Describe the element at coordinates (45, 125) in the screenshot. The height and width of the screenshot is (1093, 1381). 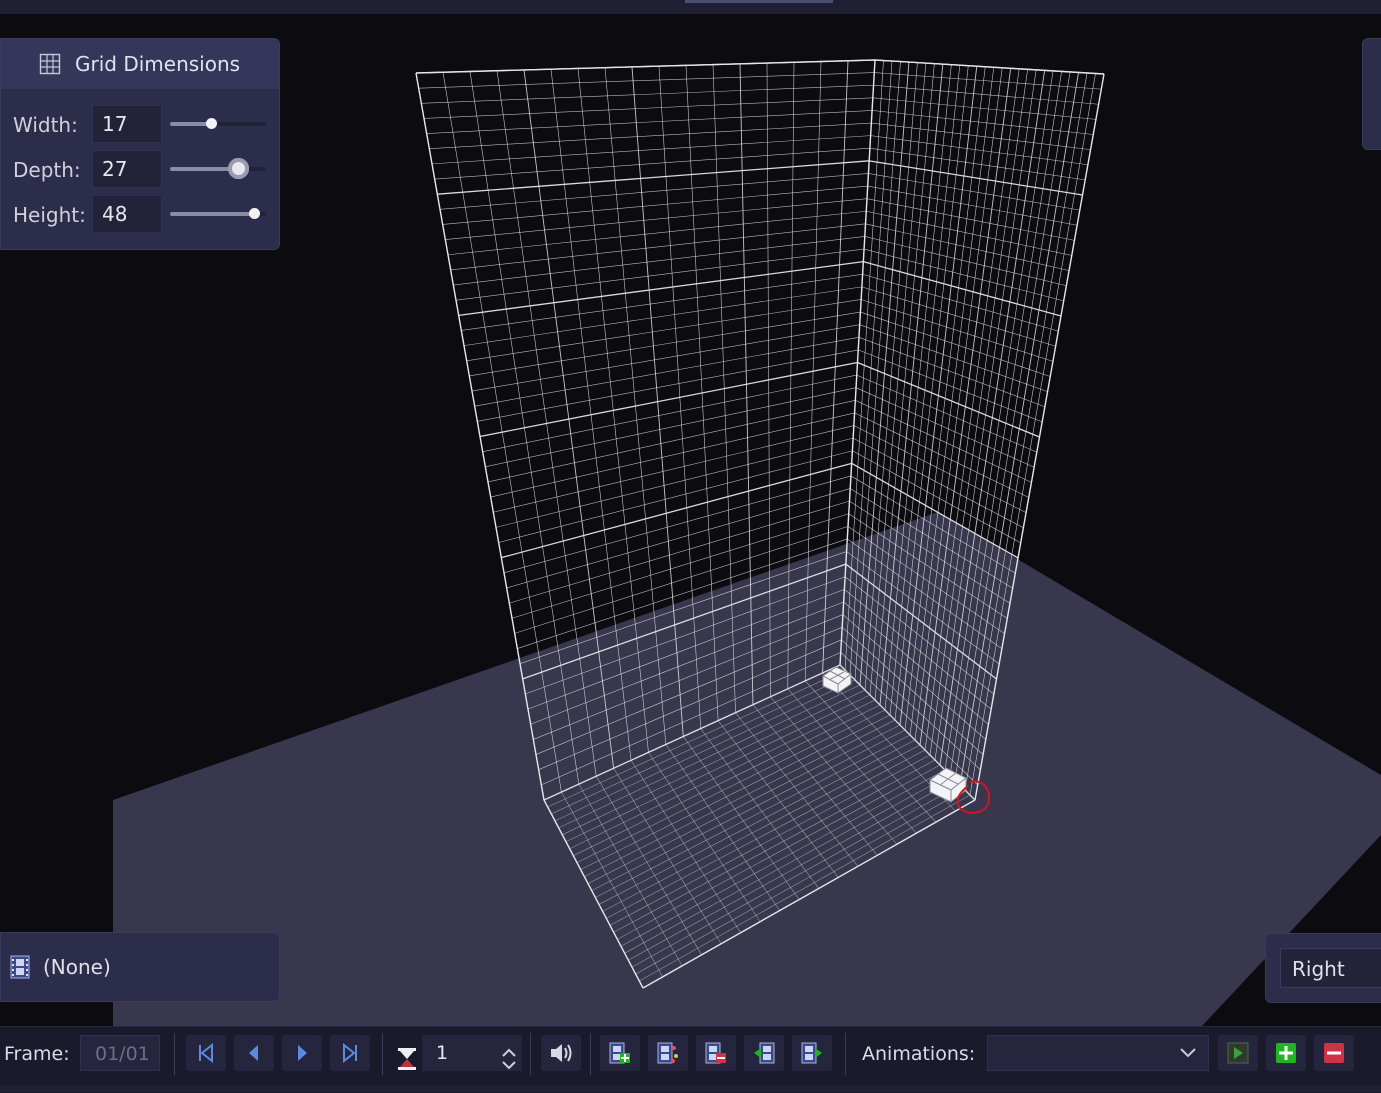
I see `width-label: Width:` at that location.